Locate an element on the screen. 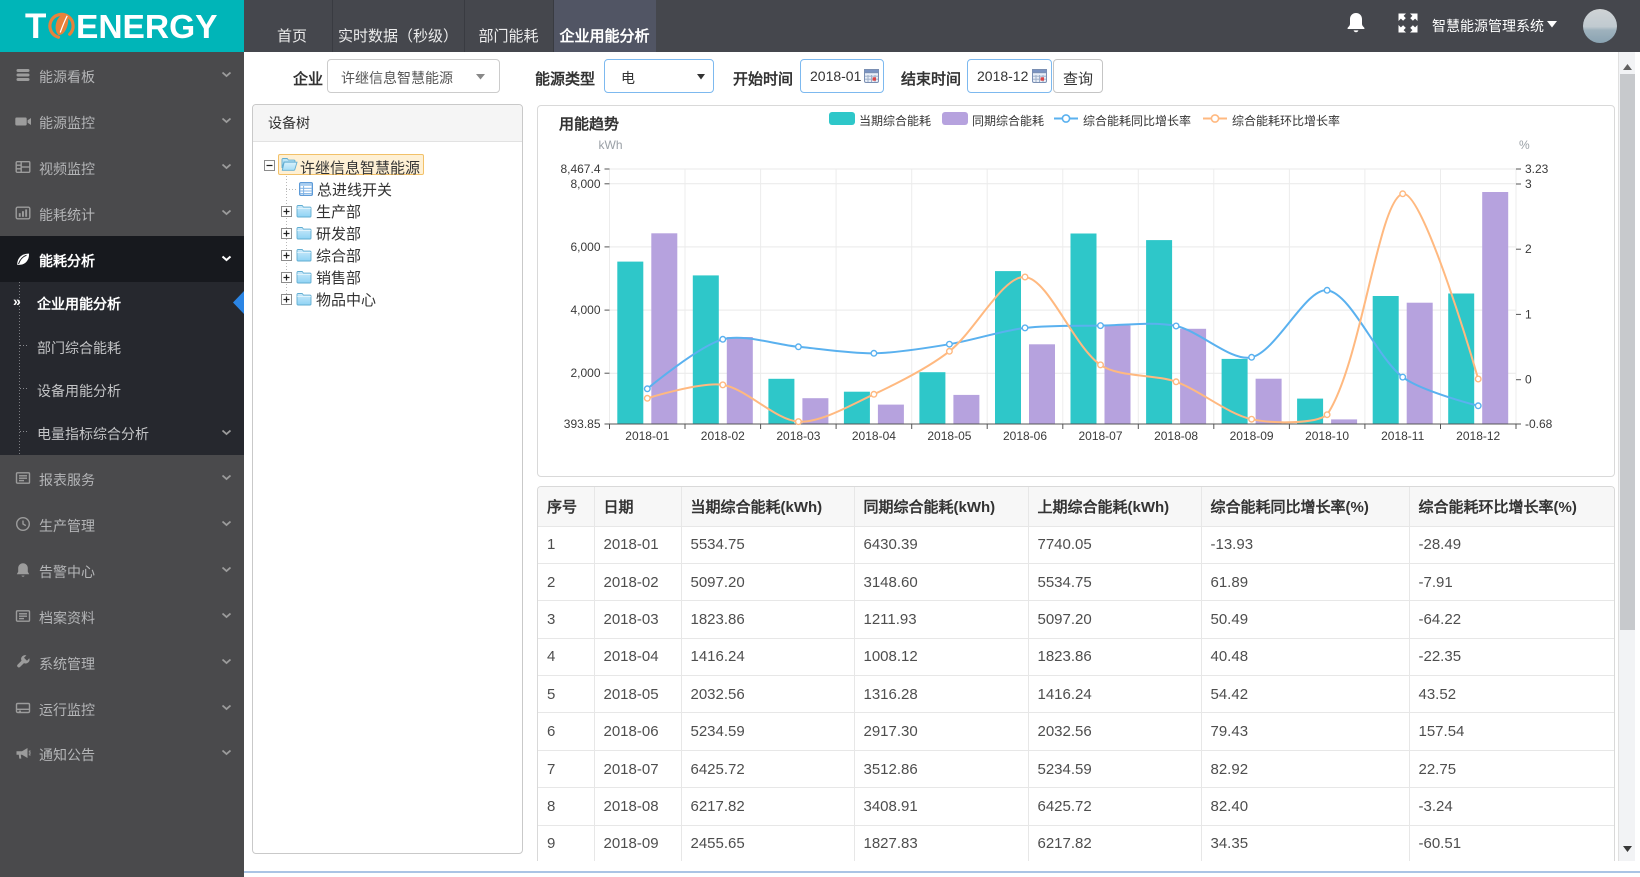 This screenshot has height=877, width=1640. svg-text: 8,467.4 is located at coordinates (580, 169).